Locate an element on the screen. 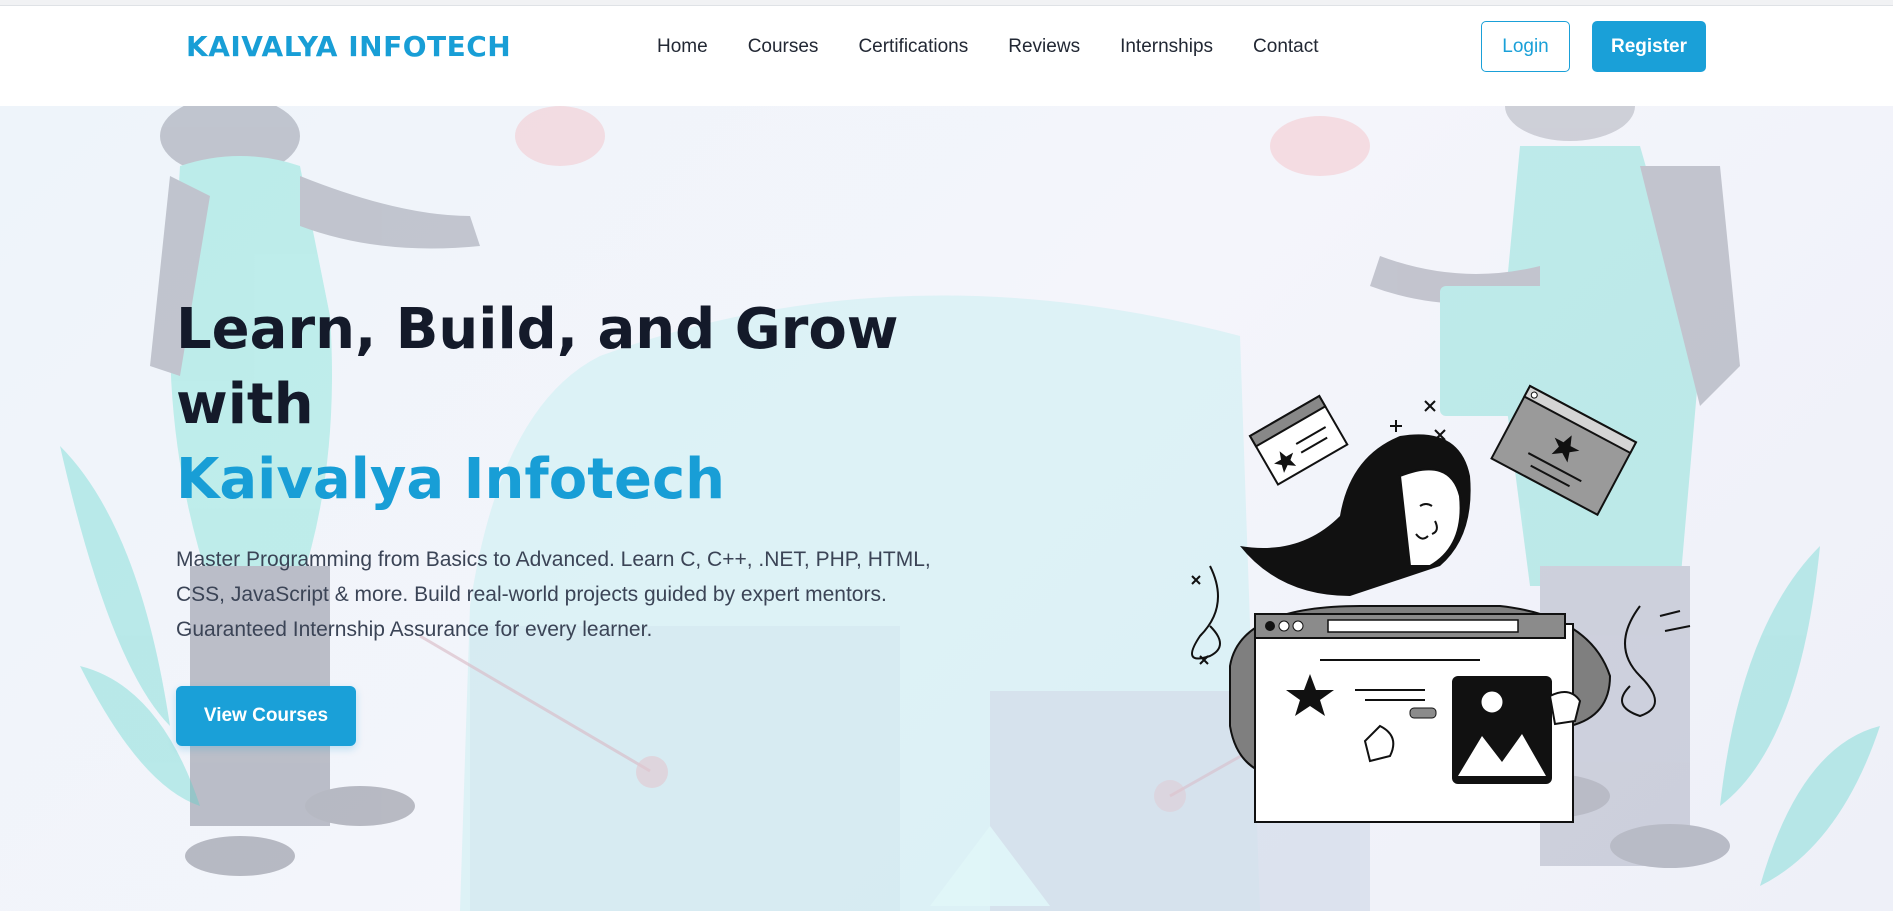 This screenshot has height=911, width=1893. woman-holding-browser-illustration is located at coordinates (1441, 603).